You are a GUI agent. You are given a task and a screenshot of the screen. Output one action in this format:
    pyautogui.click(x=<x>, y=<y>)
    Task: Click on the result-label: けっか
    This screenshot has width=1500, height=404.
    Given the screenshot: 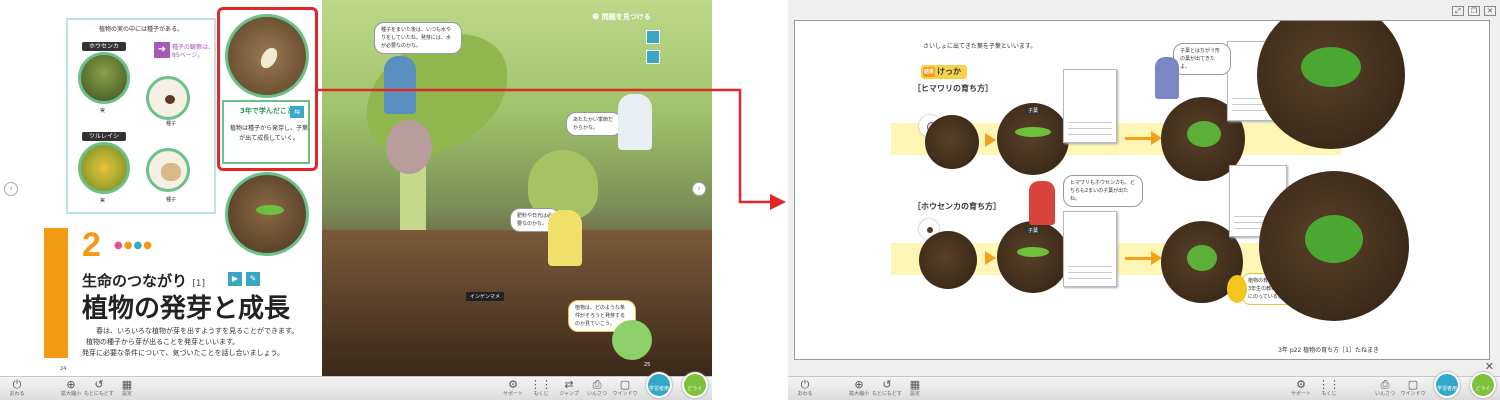 What is the action you would take?
    pyautogui.click(x=949, y=71)
    